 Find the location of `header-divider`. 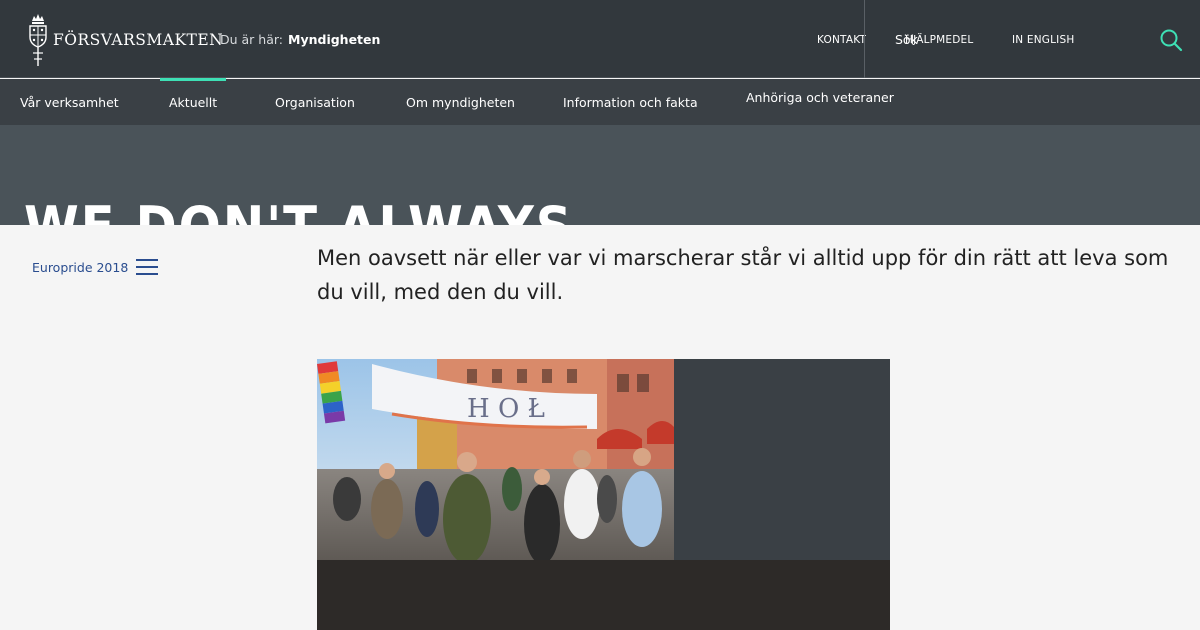

header-divider is located at coordinates (864, 39).